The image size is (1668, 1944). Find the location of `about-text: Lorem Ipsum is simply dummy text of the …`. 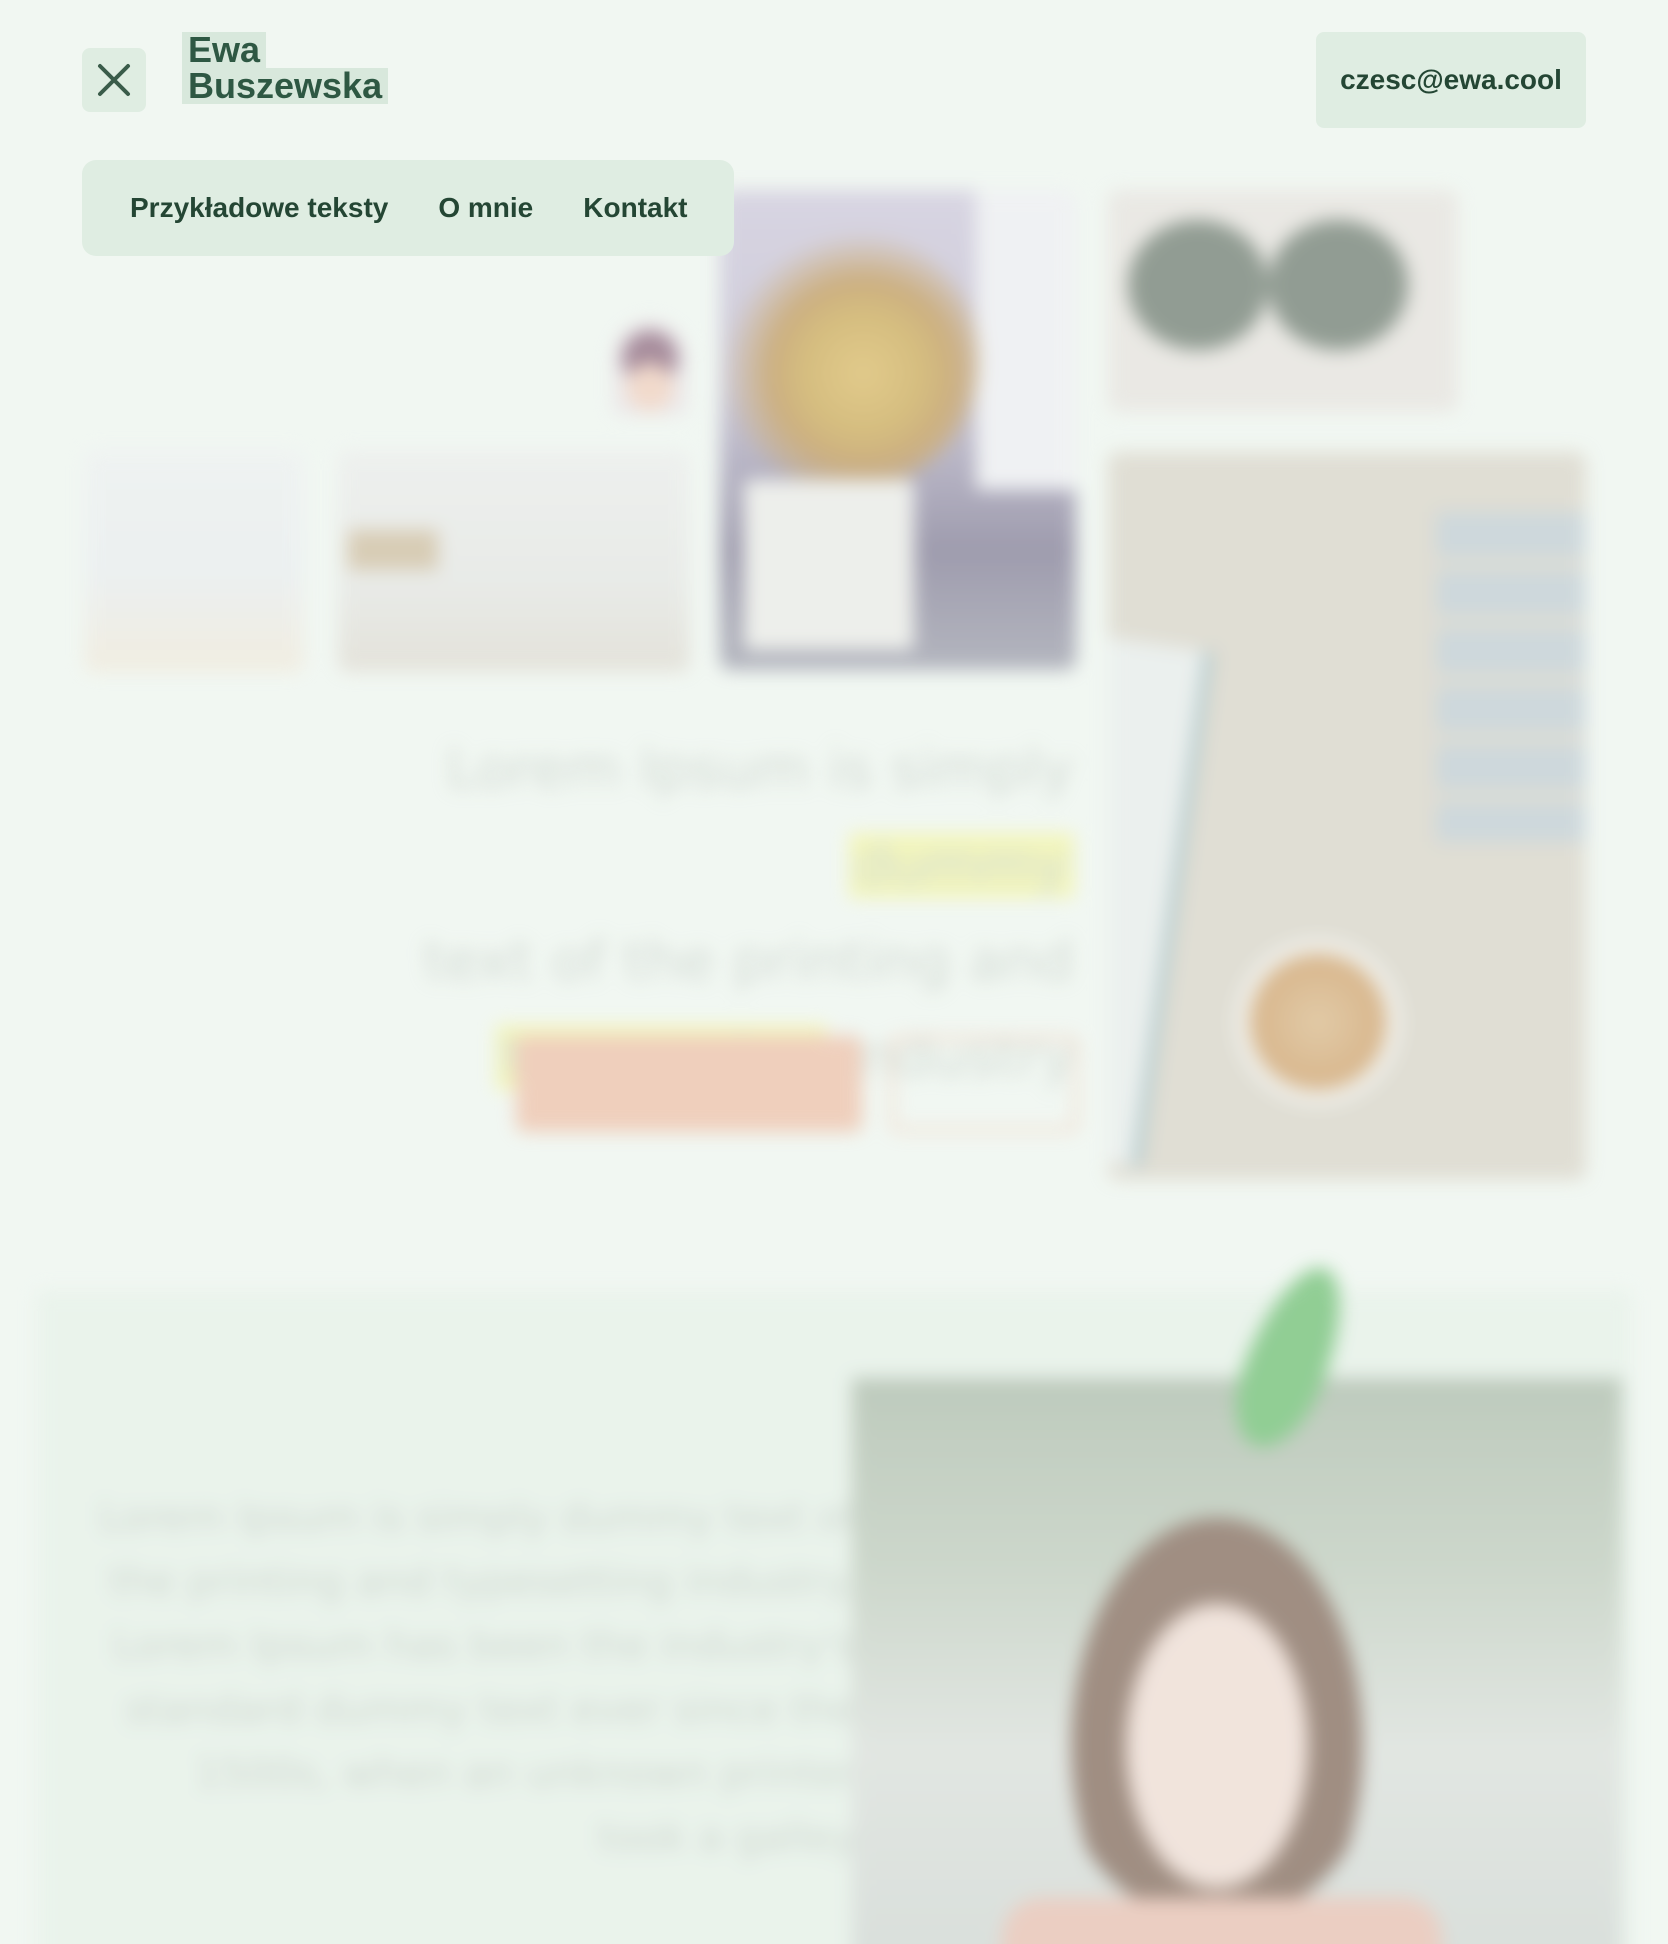

about-text: Lorem Ipsum is simply dummy text of the … is located at coordinates (477, 1678).